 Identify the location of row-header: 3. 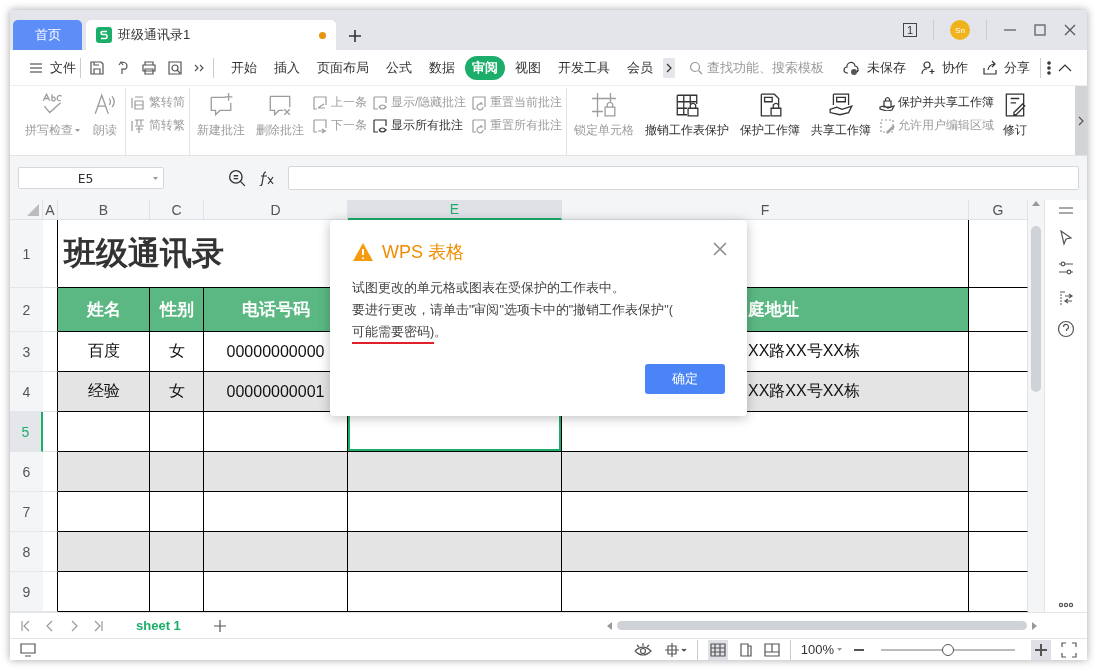
(26, 352).